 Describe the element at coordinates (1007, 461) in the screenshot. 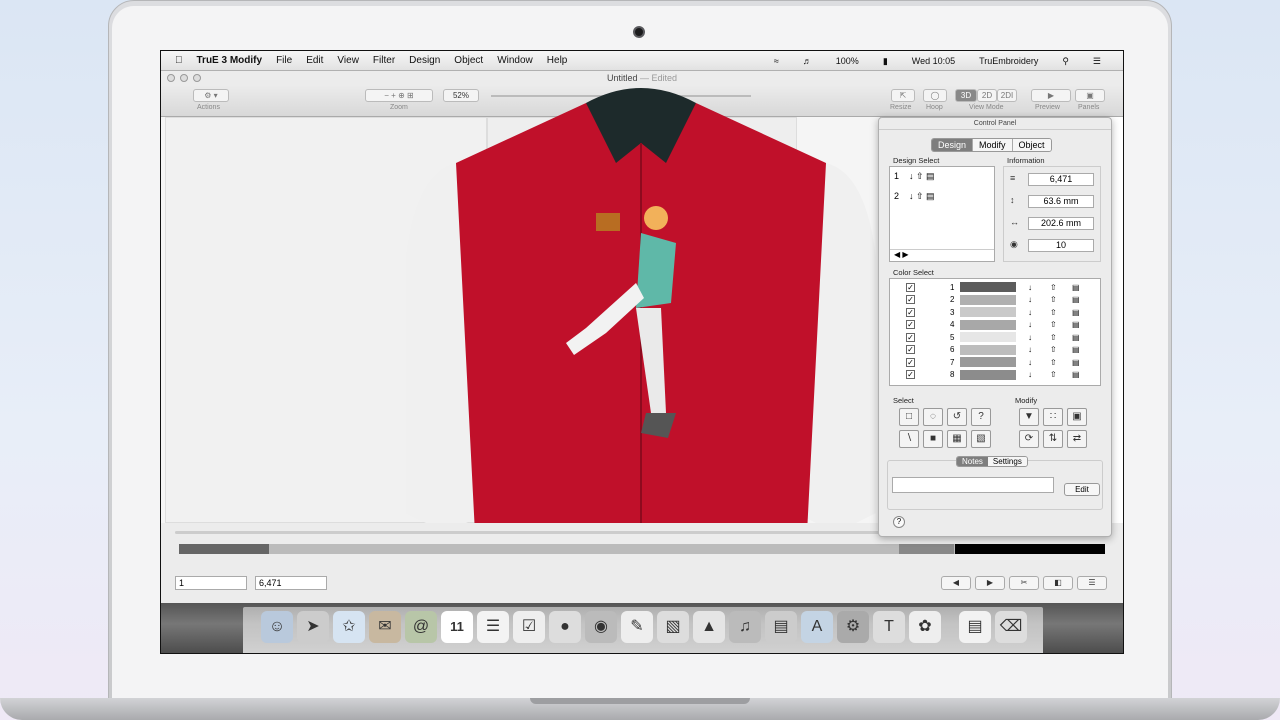

I see `tab-settings: Settings` at that location.